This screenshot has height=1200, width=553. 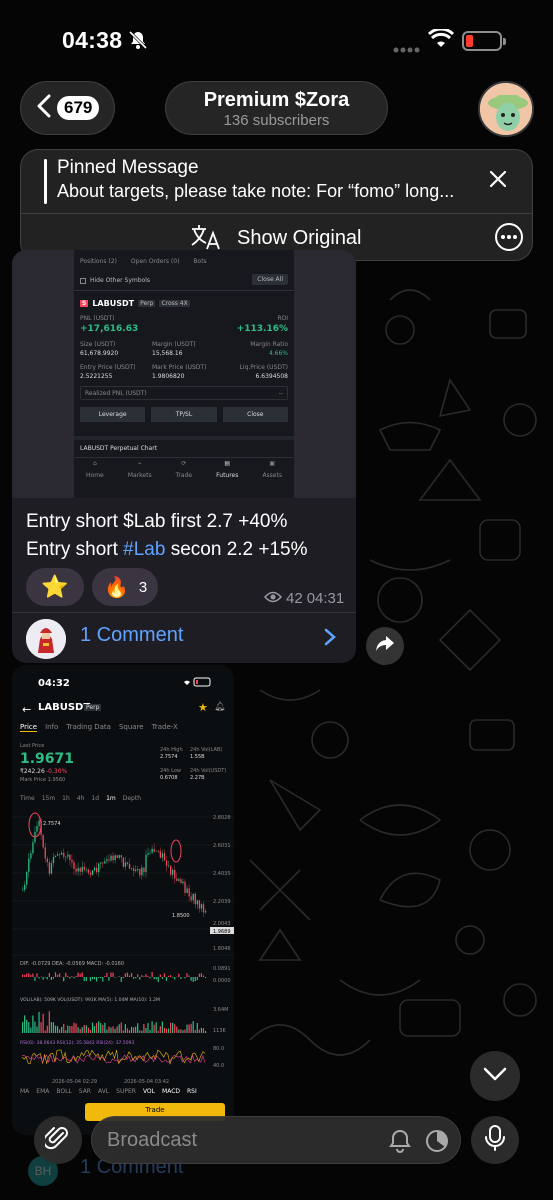 I want to click on cross-tag: Cross 4X, so click(x=174, y=303).